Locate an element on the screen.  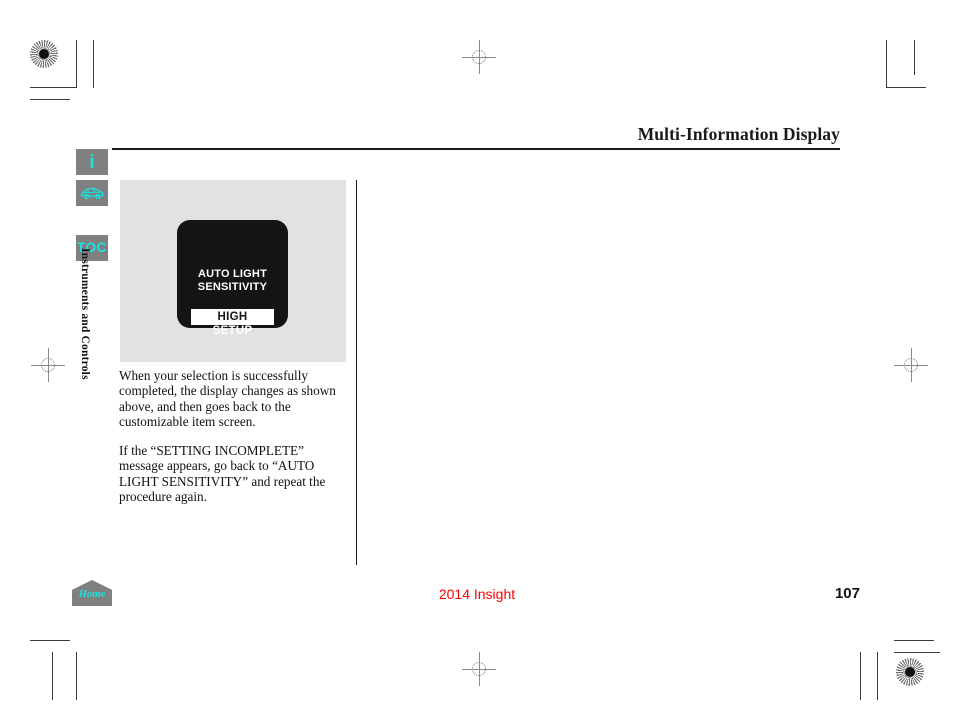
page-number: 107 is located at coordinates (847, 593).